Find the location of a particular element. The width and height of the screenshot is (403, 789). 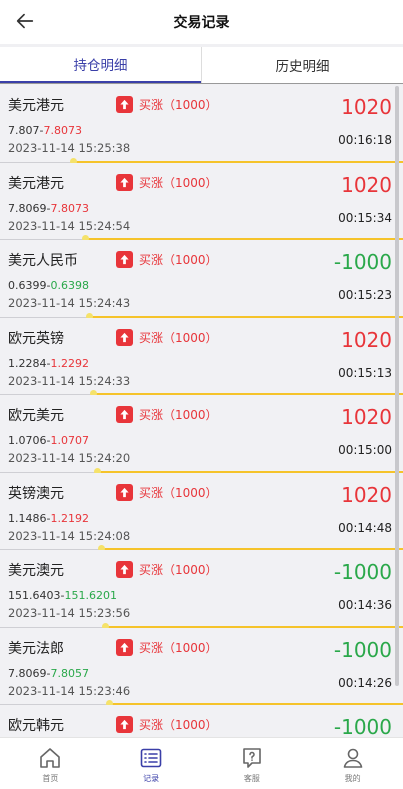

rate-change: 1.1486-1.2192 is located at coordinates (48, 518).